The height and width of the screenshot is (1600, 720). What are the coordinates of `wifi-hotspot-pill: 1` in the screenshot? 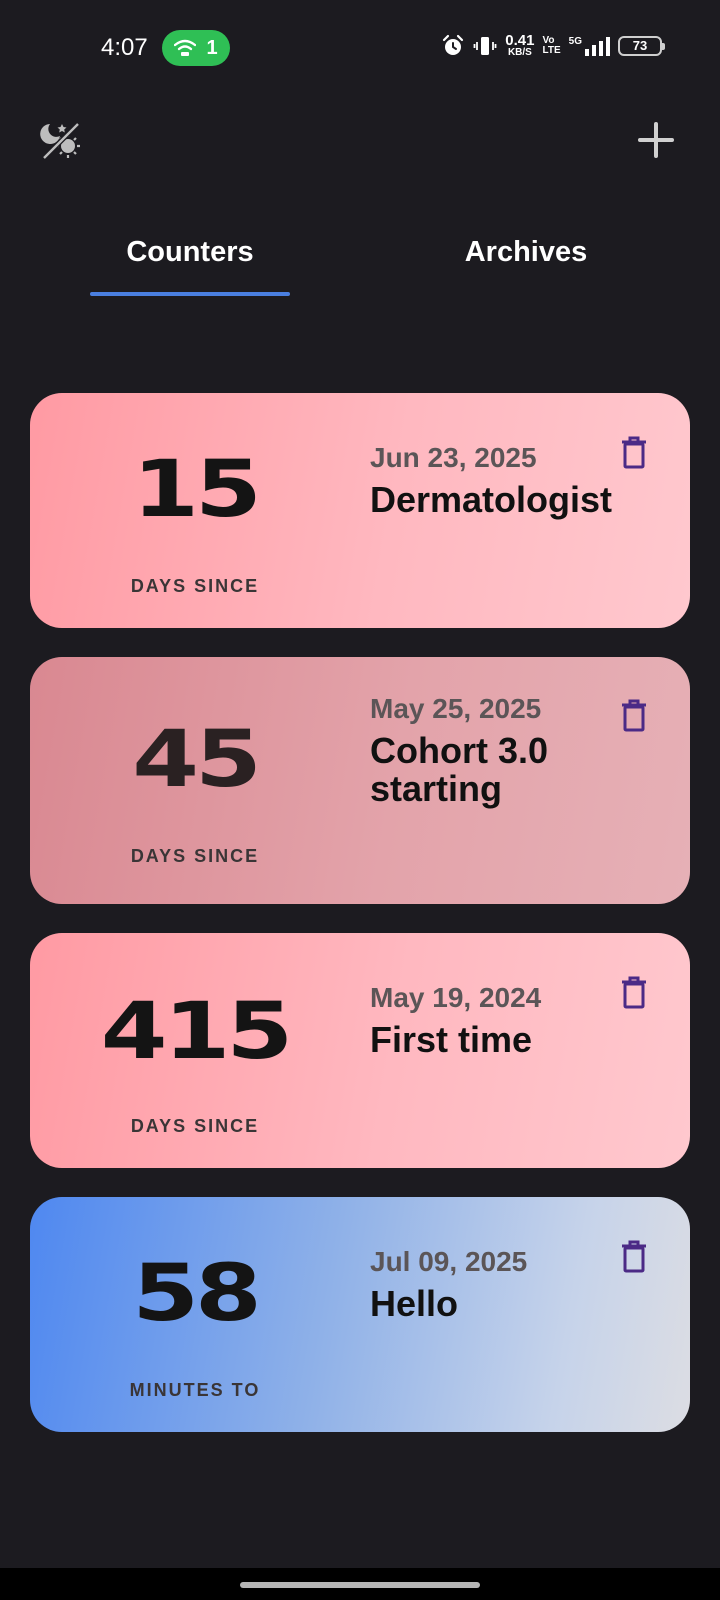 It's located at (196, 48).